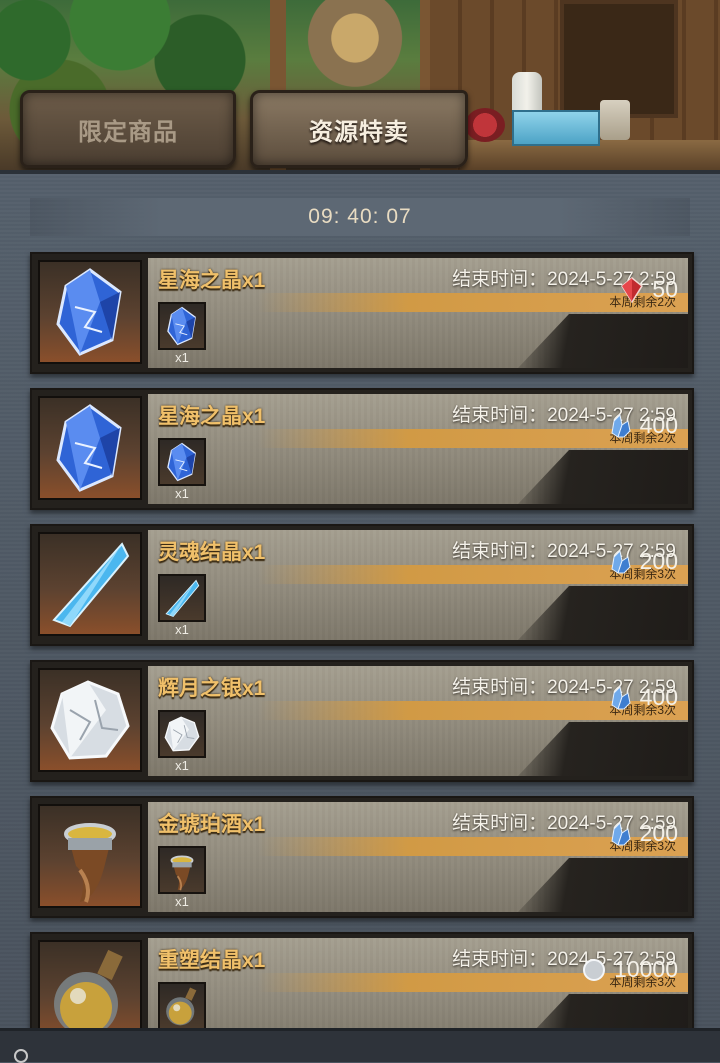 The image size is (720, 1063). What do you see at coordinates (632, 289) in the screenshot?
I see `red-gem-icon` at bounding box center [632, 289].